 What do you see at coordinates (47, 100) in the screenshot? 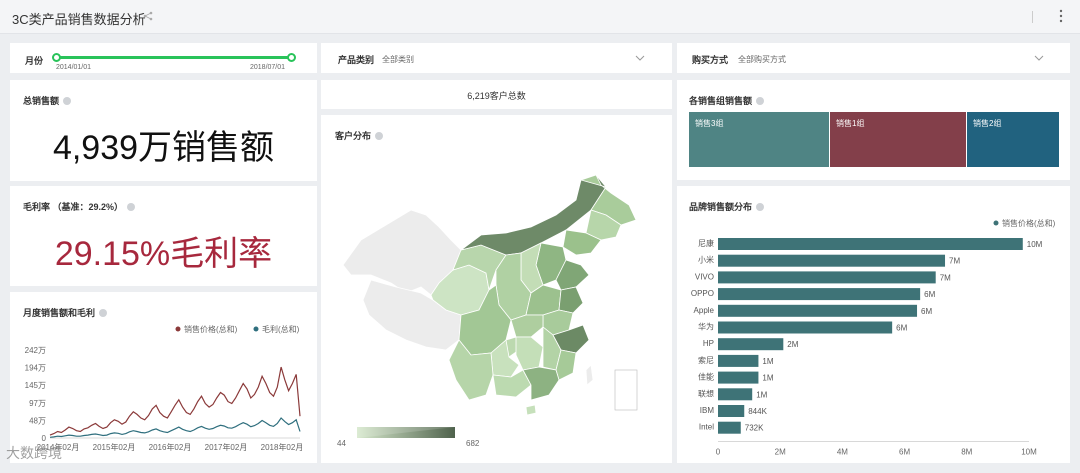
I see `total-sales-label: 总销售额` at bounding box center [47, 100].